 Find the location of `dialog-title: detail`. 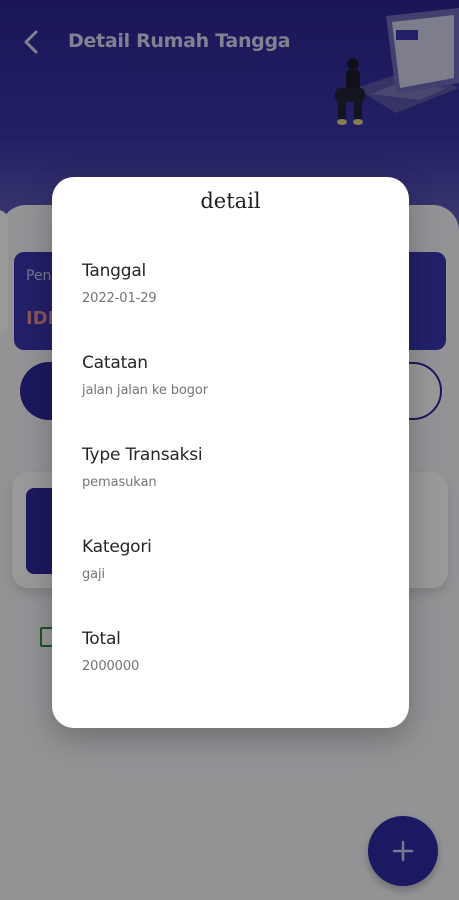

dialog-title: detail is located at coordinates (230, 201).